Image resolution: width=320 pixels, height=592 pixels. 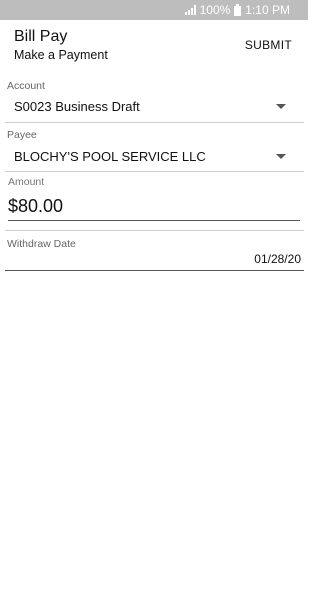 I want to click on submit-button: SUBMIT, so click(x=268, y=45).